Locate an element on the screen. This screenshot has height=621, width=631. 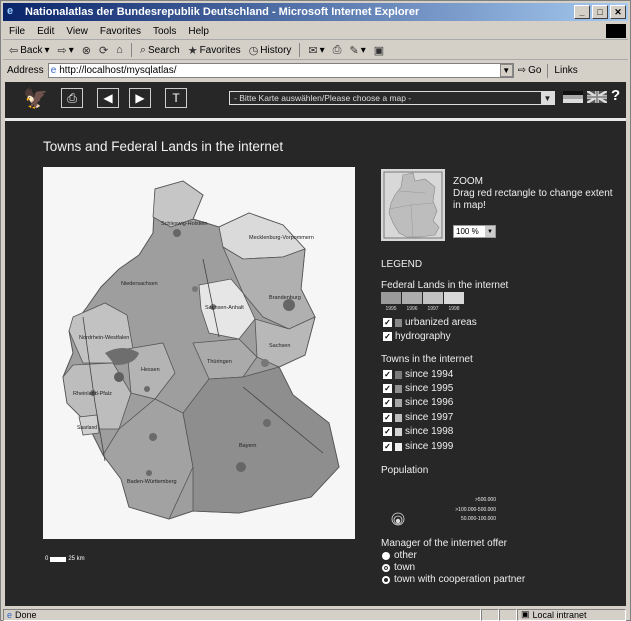
manager-other-item: other is located at coordinates (399, 555).